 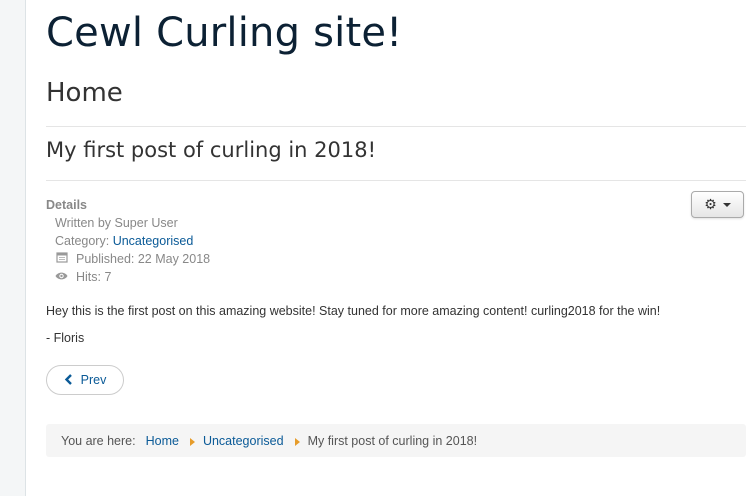 What do you see at coordinates (61, 259) in the screenshot?
I see `calendar-icon` at bounding box center [61, 259].